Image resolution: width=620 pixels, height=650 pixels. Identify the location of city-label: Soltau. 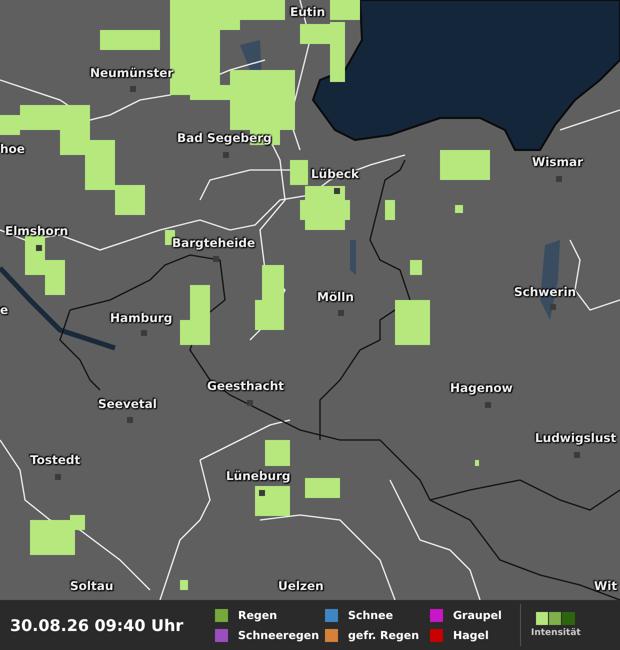
(92, 586).